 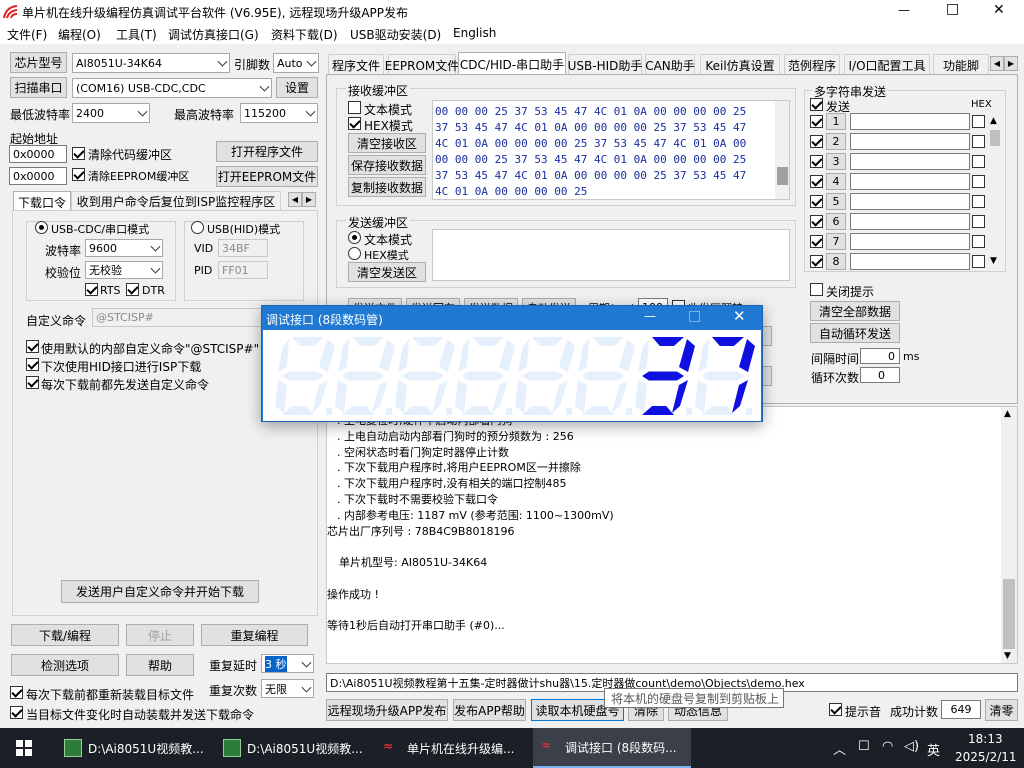 What do you see at coordinates (836, 261) in the screenshot?
I see `multi-row-send-button: 8` at bounding box center [836, 261].